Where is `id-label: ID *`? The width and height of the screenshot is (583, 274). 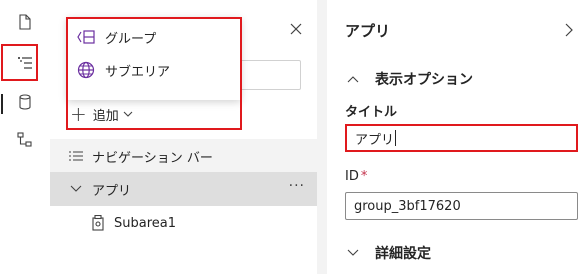
id-label: ID * is located at coordinates (356, 176).